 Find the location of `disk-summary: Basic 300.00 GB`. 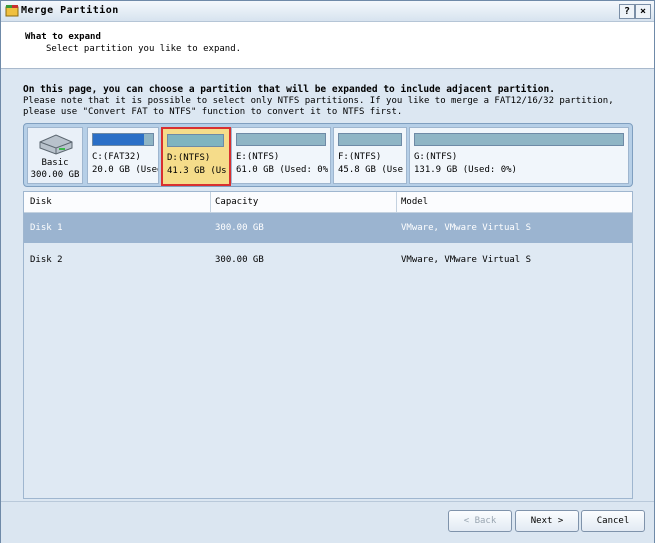

disk-summary: Basic 300.00 GB is located at coordinates (55, 155).